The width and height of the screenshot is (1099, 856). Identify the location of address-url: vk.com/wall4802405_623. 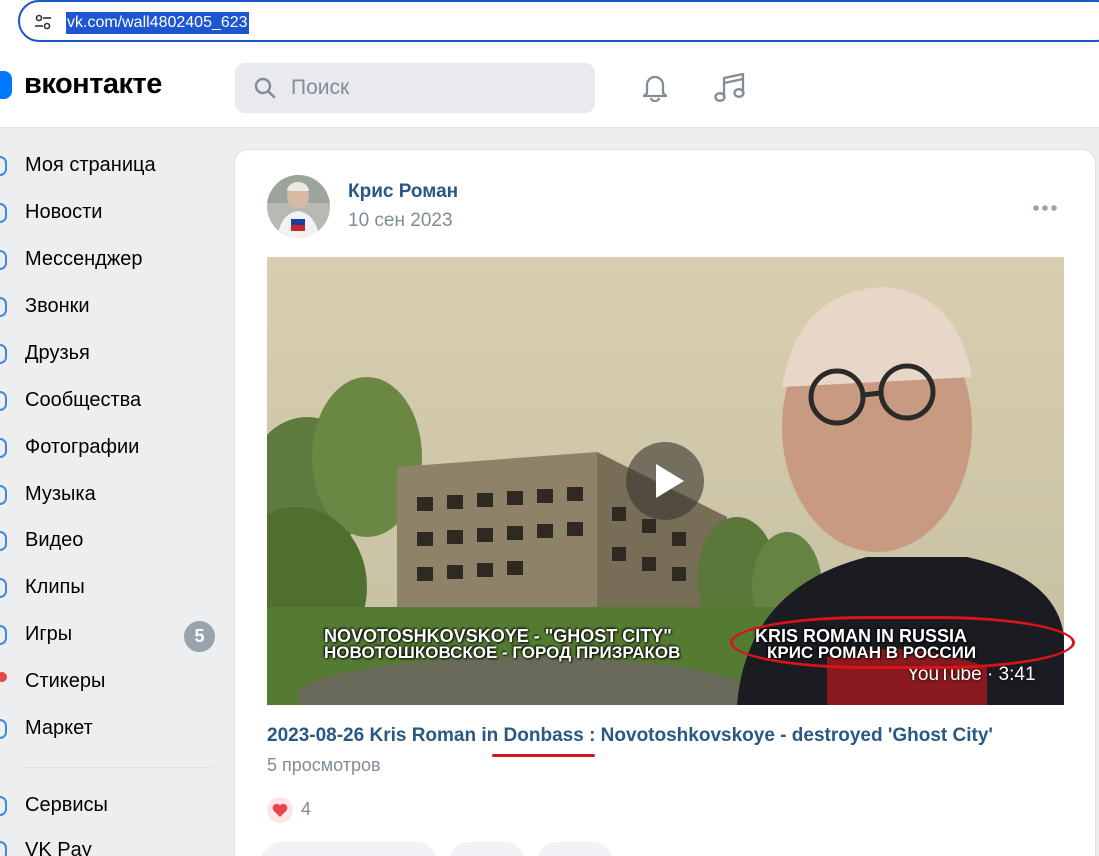
(157, 23).